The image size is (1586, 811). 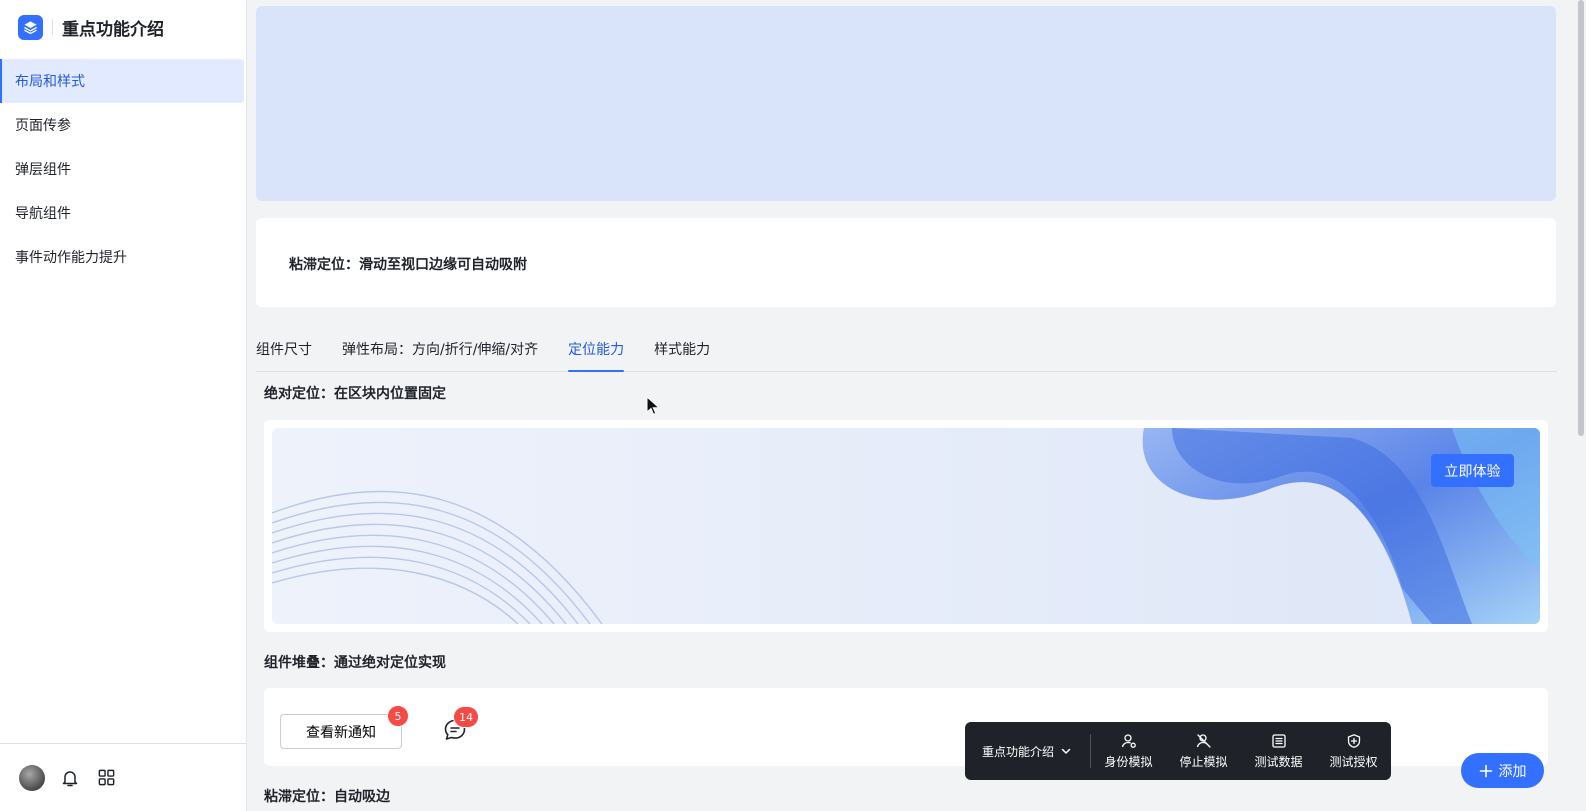 I want to click on floating-toolbar: 重点功能介绍 身份模拟 停止模拟 测试数据 测试授权, so click(x=1178, y=751).